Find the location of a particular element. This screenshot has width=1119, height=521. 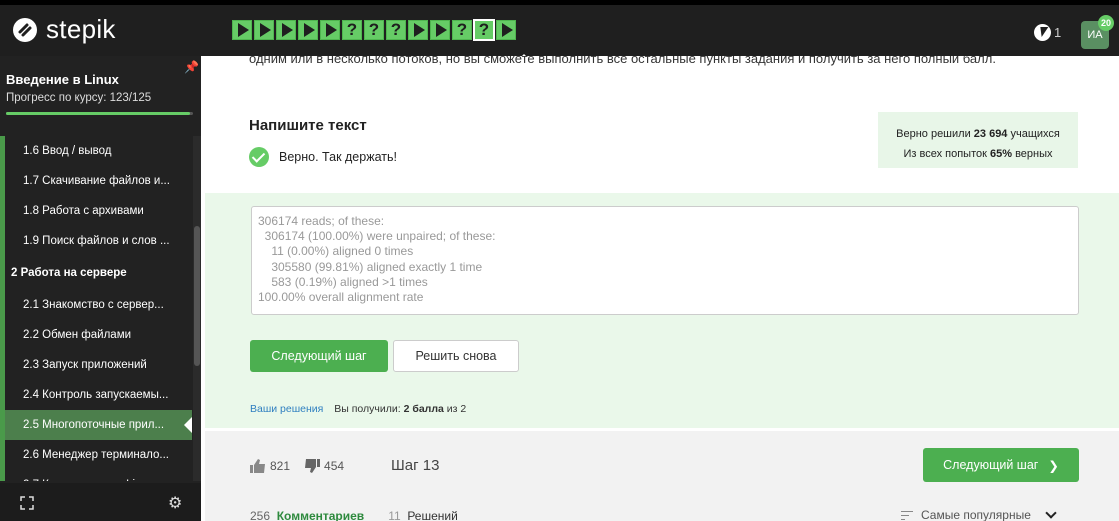

avatar-badge: 20 is located at coordinates (1106, 23).